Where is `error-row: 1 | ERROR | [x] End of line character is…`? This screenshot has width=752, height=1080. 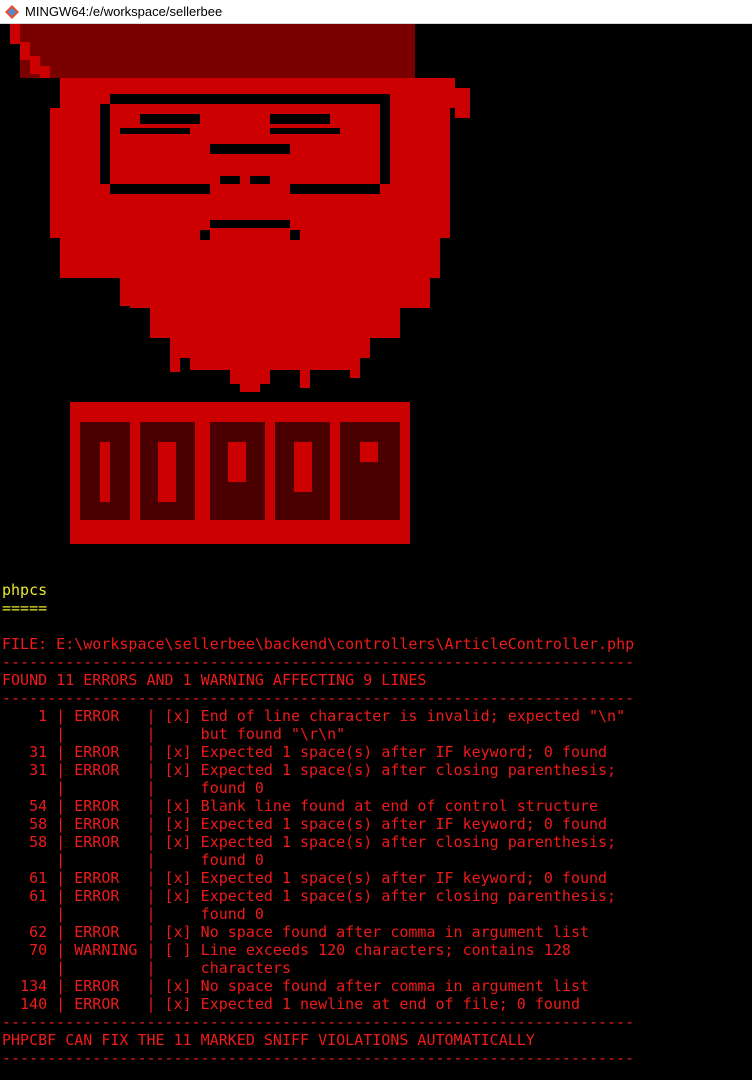 error-row: 1 | ERROR | [x] End of line character is… is located at coordinates (314, 716).